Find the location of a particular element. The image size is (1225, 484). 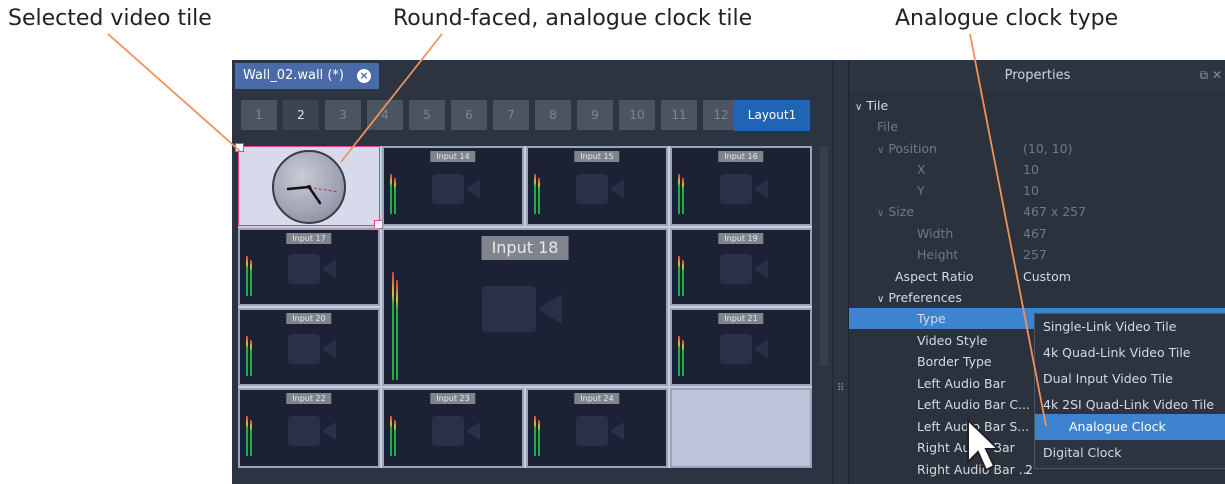

tile-label: Input 22 is located at coordinates (309, 398).